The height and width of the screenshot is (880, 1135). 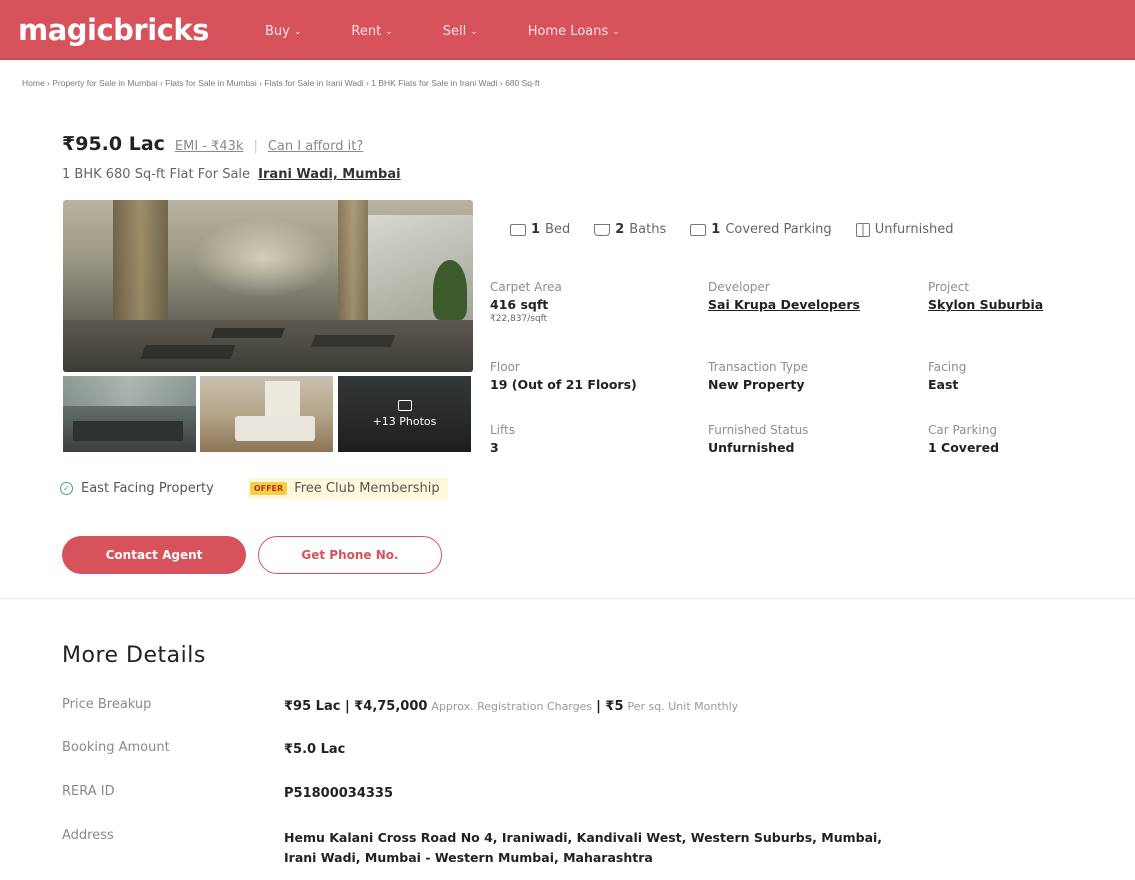 I want to click on contact-agent-button: Contact Agent, so click(x=154, y=555).